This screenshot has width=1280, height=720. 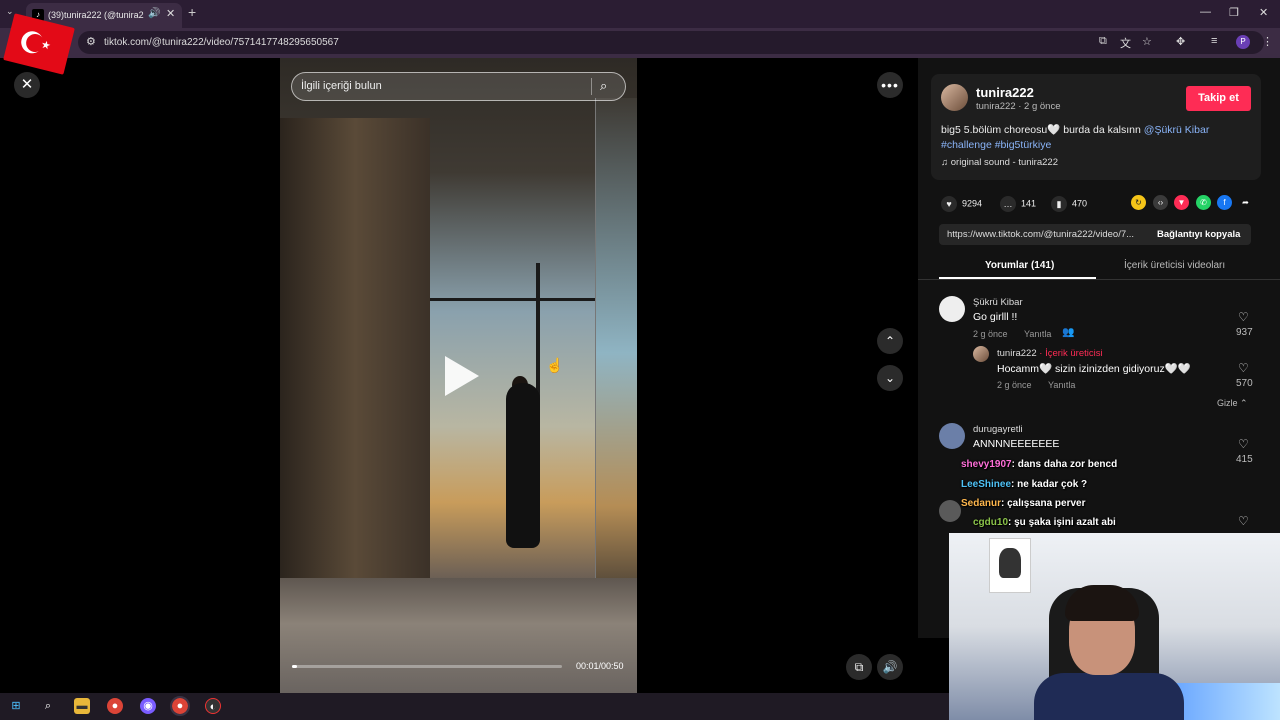 What do you see at coordinates (1064, 464) in the screenshot?
I see `chat-text: : dans daha zor bencd` at bounding box center [1064, 464].